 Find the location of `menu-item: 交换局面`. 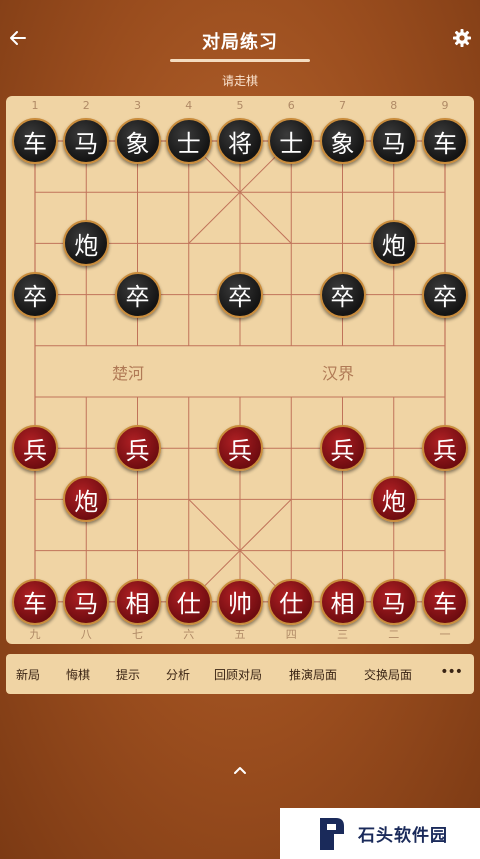

menu-item: 交换局面 is located at coordinates (388, 674).